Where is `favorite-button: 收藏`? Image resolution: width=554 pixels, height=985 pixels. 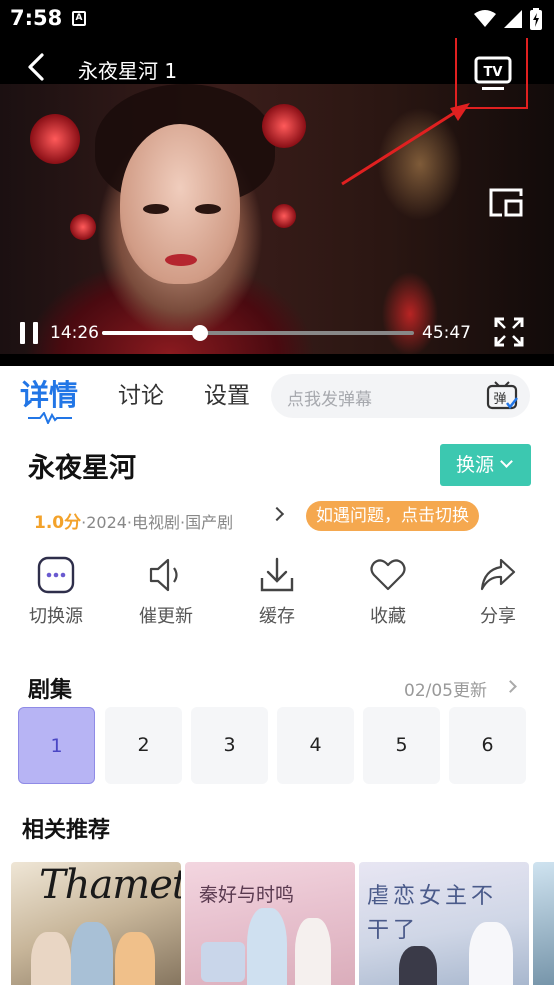
favorite-button: 收藏 is located at coordinates (388, 594).